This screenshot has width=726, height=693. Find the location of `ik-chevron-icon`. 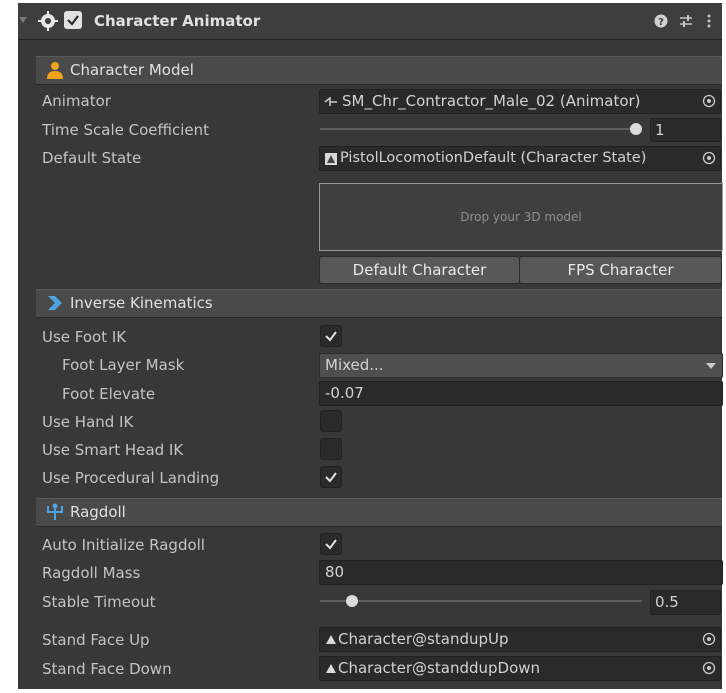

ik-chevron-icon is located at coordinates (55, 303).